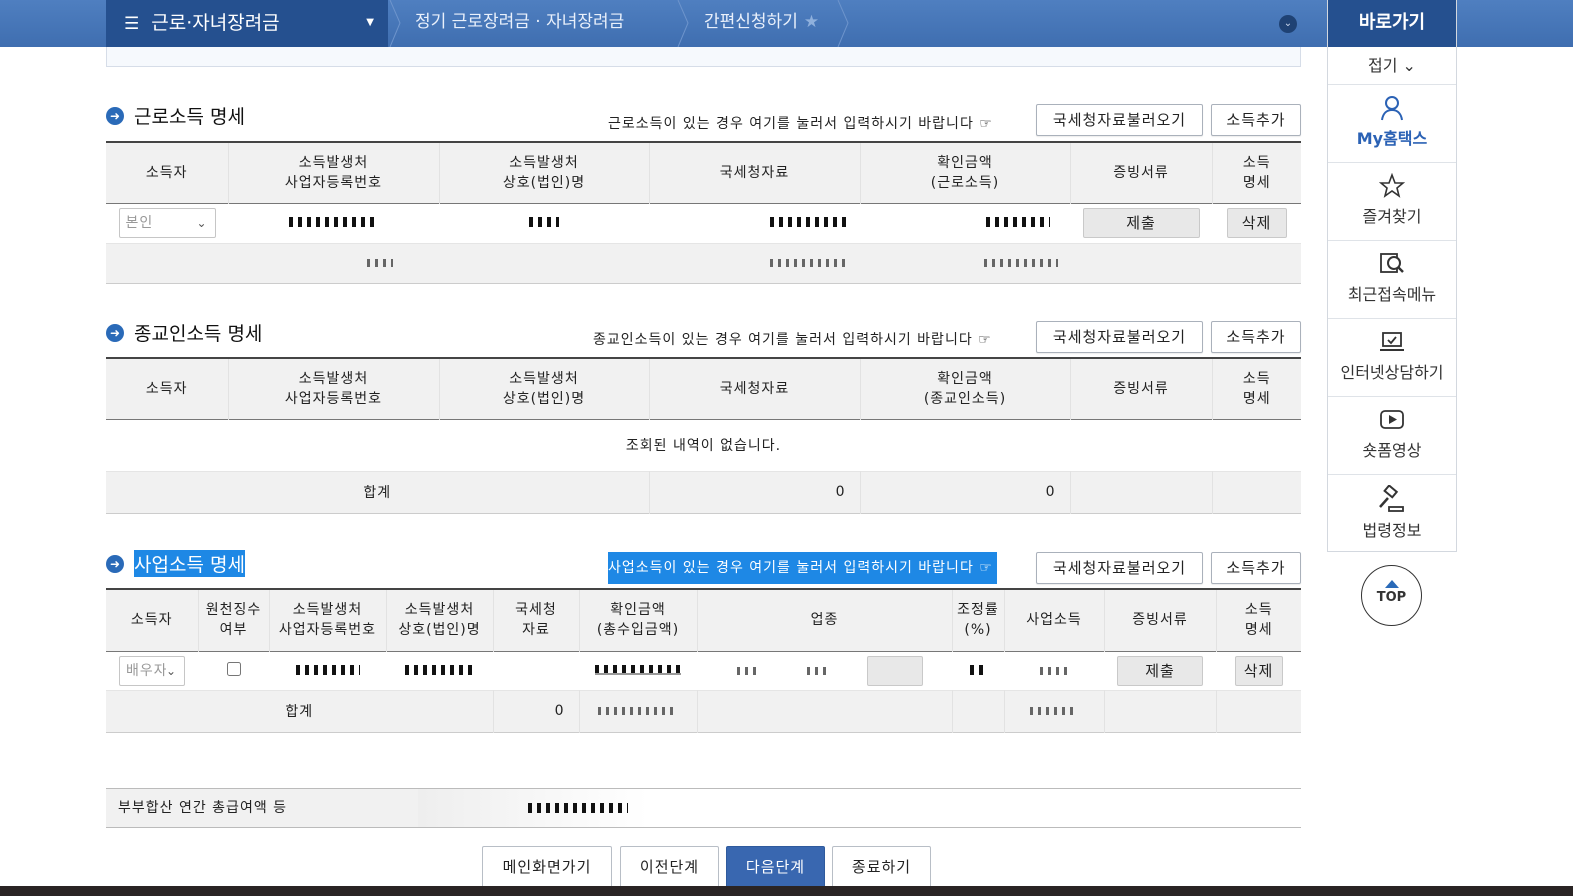 The width and height of the screenshot is (1573, 896). What do you see at coordinates (895, 670) in the screenshot?
I see `industry-search-button` at bounding box center [895, 670].